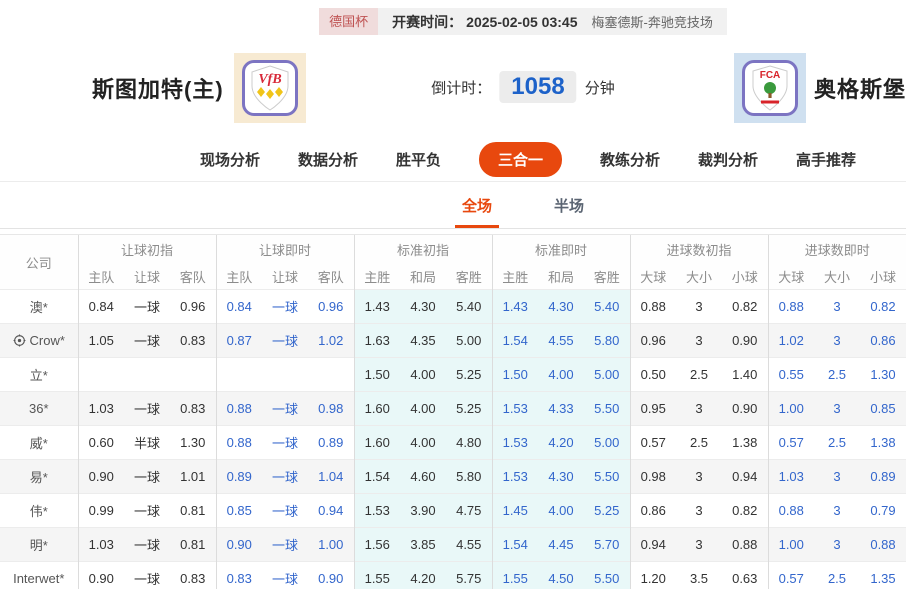 This screenshot has width=906, height=589. Describe the element at coordinates (883, 510) in the screenshot. I see `odds-cell: 0.79` at that location.